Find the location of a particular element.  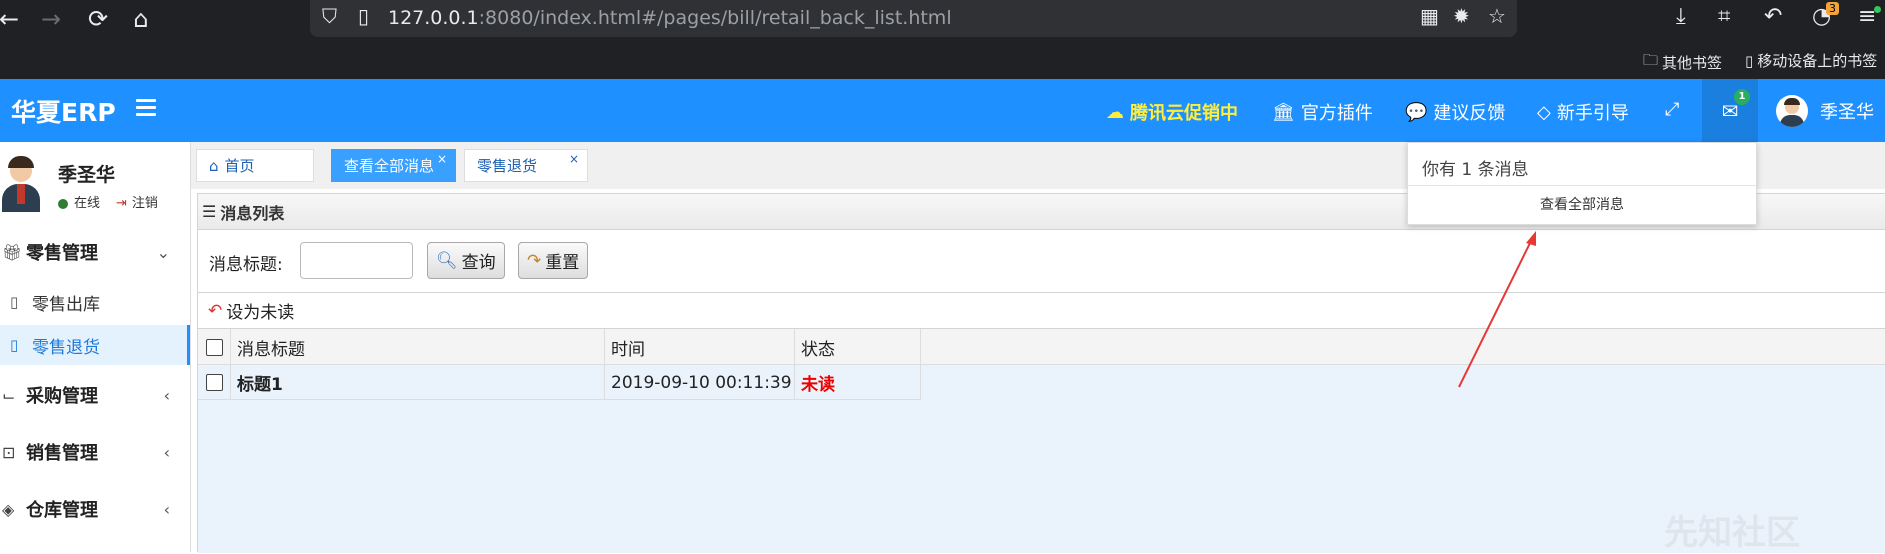

grid-header: 消息标题 时间 状态 is located at coordinates (1041, 347).